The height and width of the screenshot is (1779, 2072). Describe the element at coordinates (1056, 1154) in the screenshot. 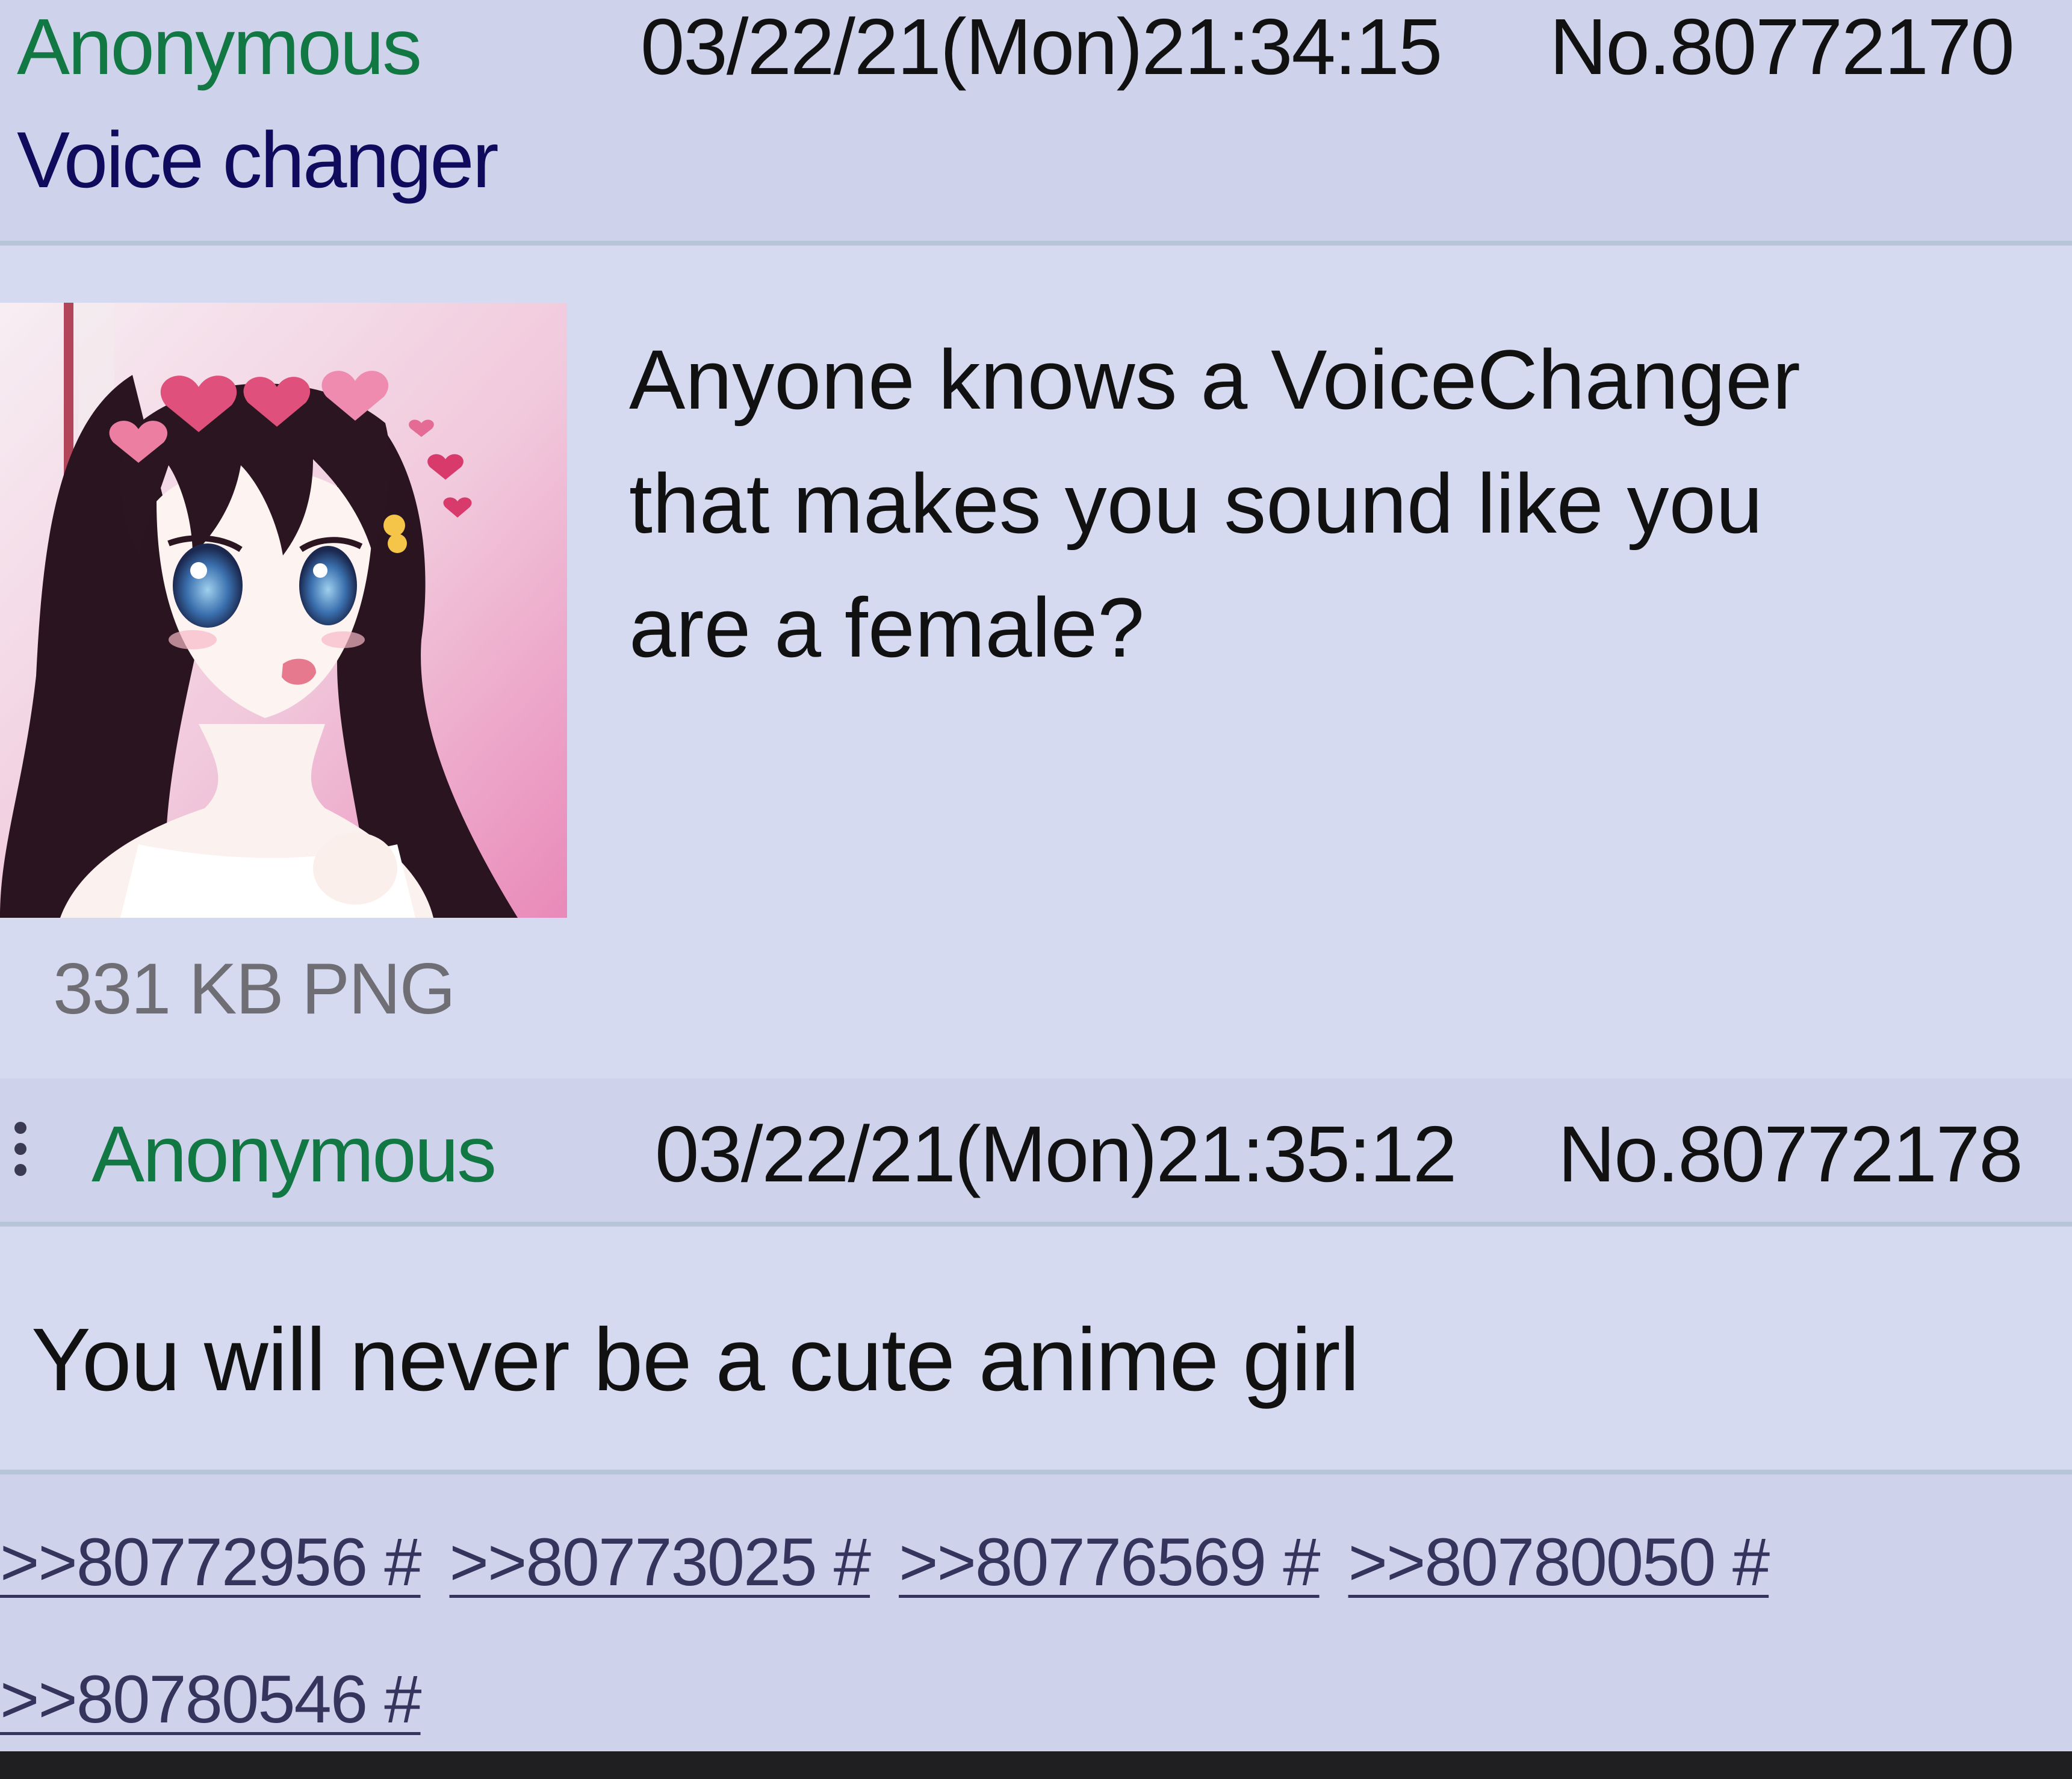

I see `reply-post-datetime: 03/22/21(Mon)21:35:12` at that location.